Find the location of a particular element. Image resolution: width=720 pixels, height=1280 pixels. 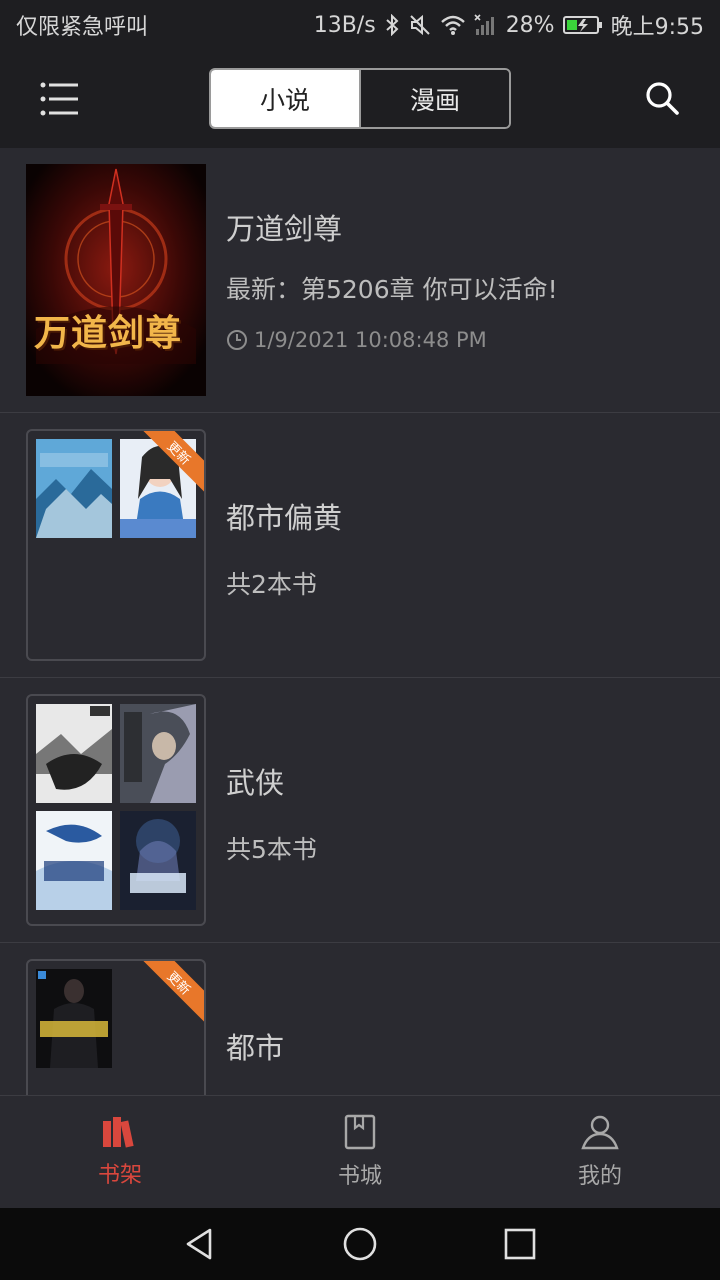

group-title: 都市偏黄 is located at coordinates (284, 518).